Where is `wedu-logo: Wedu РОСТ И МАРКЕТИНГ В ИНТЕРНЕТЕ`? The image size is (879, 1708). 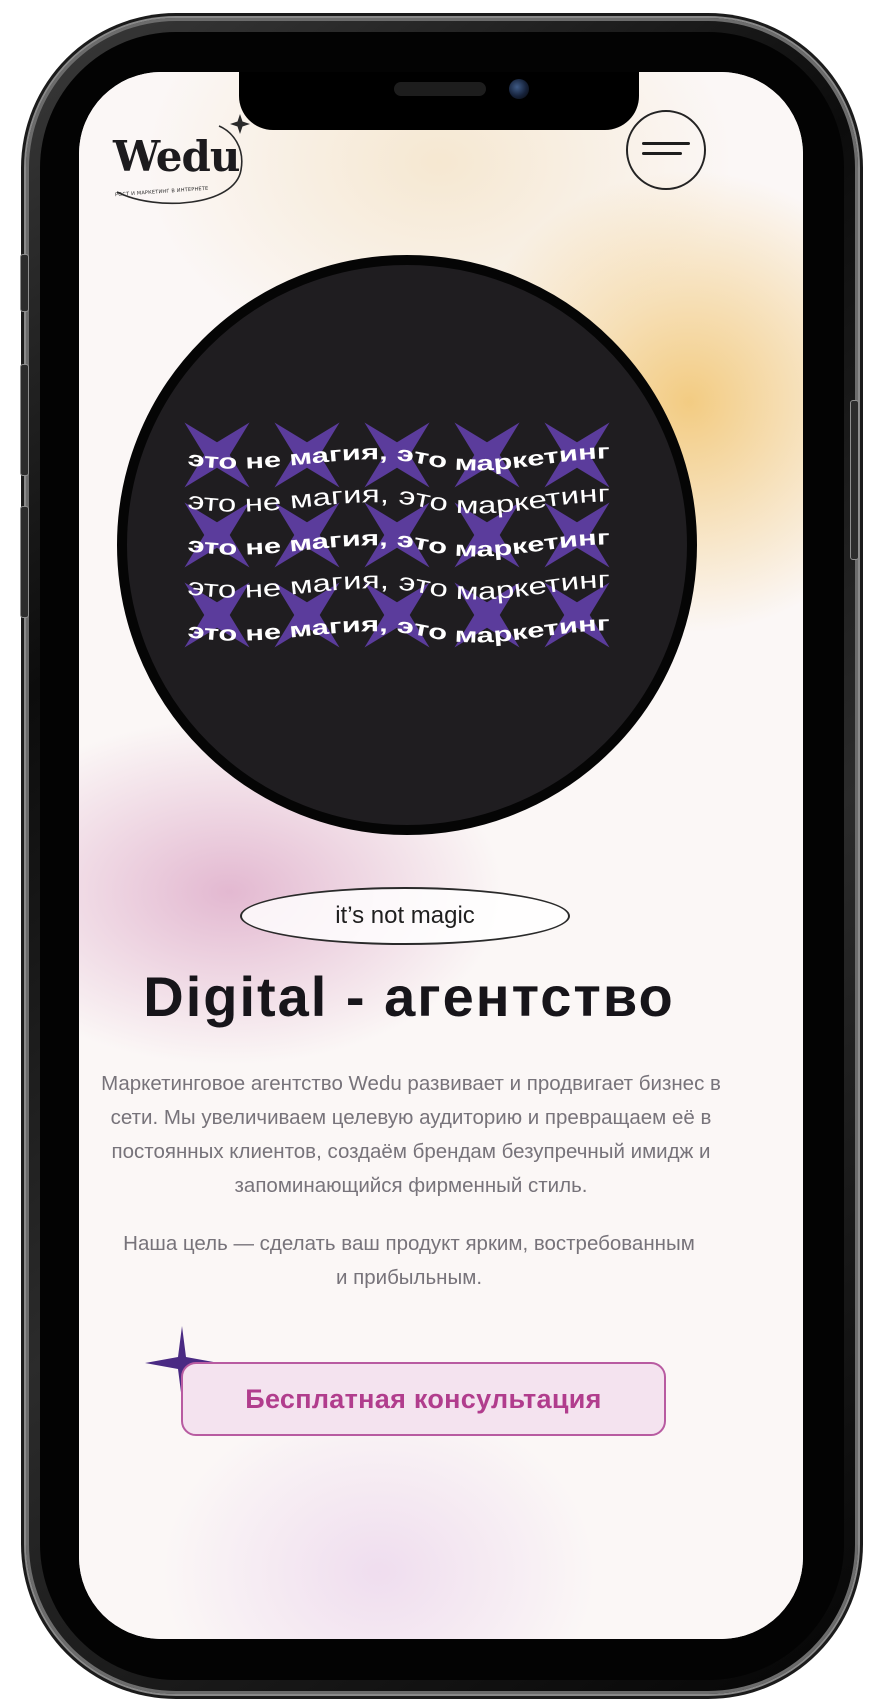
wedu-logo: Wedu РОСТ И МАРКЕТИНГ В ИНТЕРНЕТЕ is located at coordinates (182, 162).